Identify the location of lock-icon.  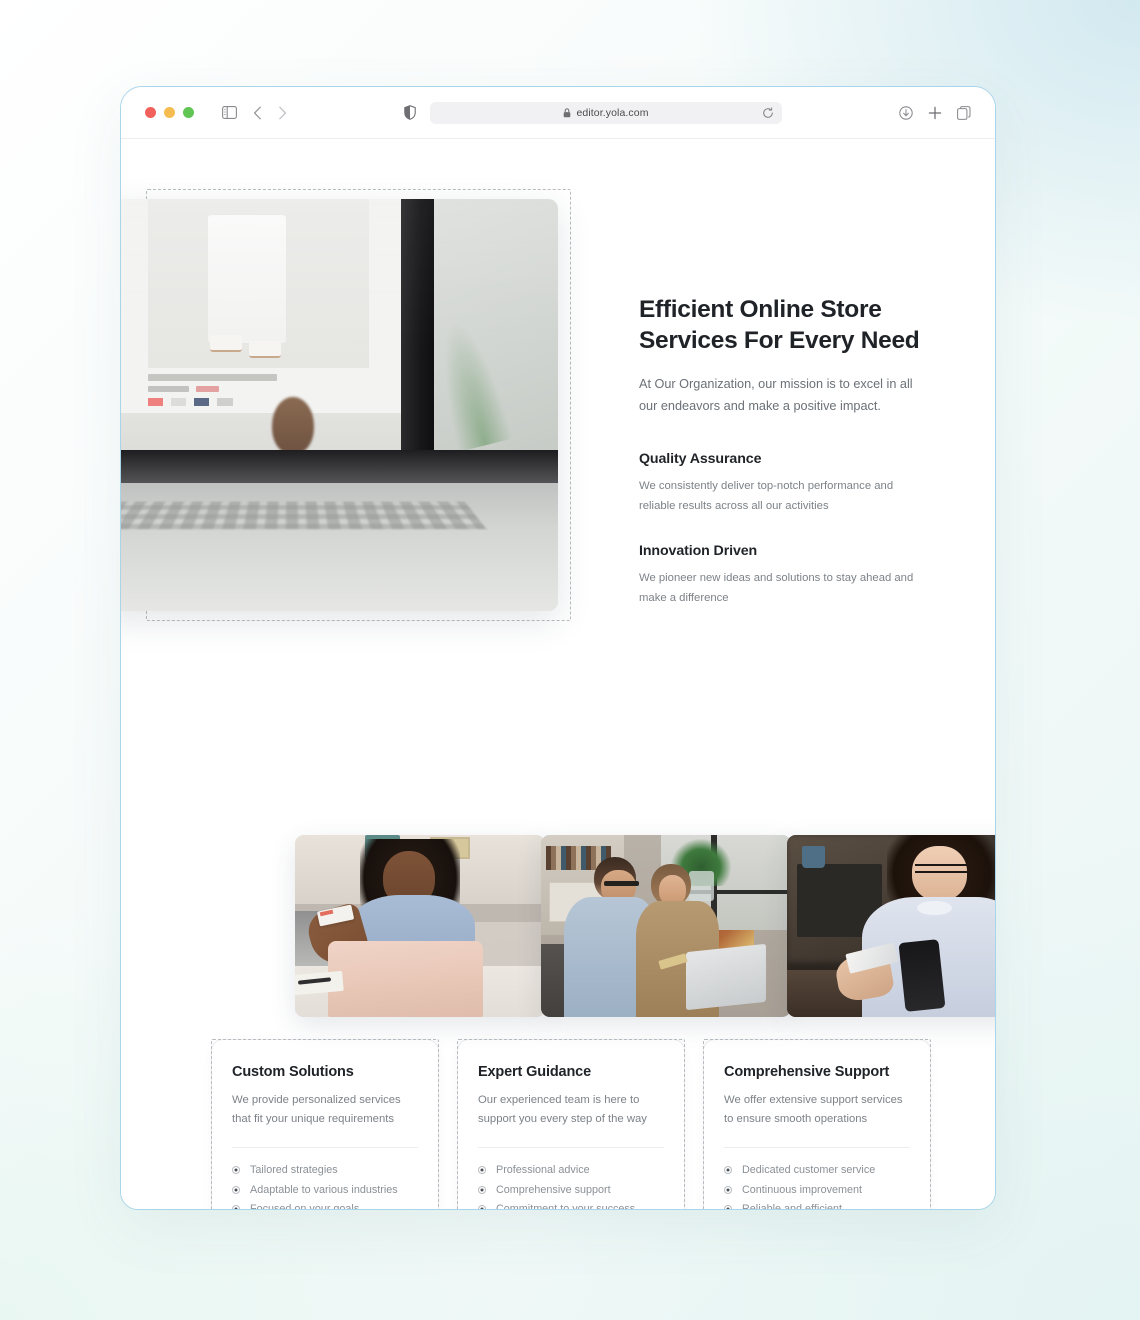
(567, 112).